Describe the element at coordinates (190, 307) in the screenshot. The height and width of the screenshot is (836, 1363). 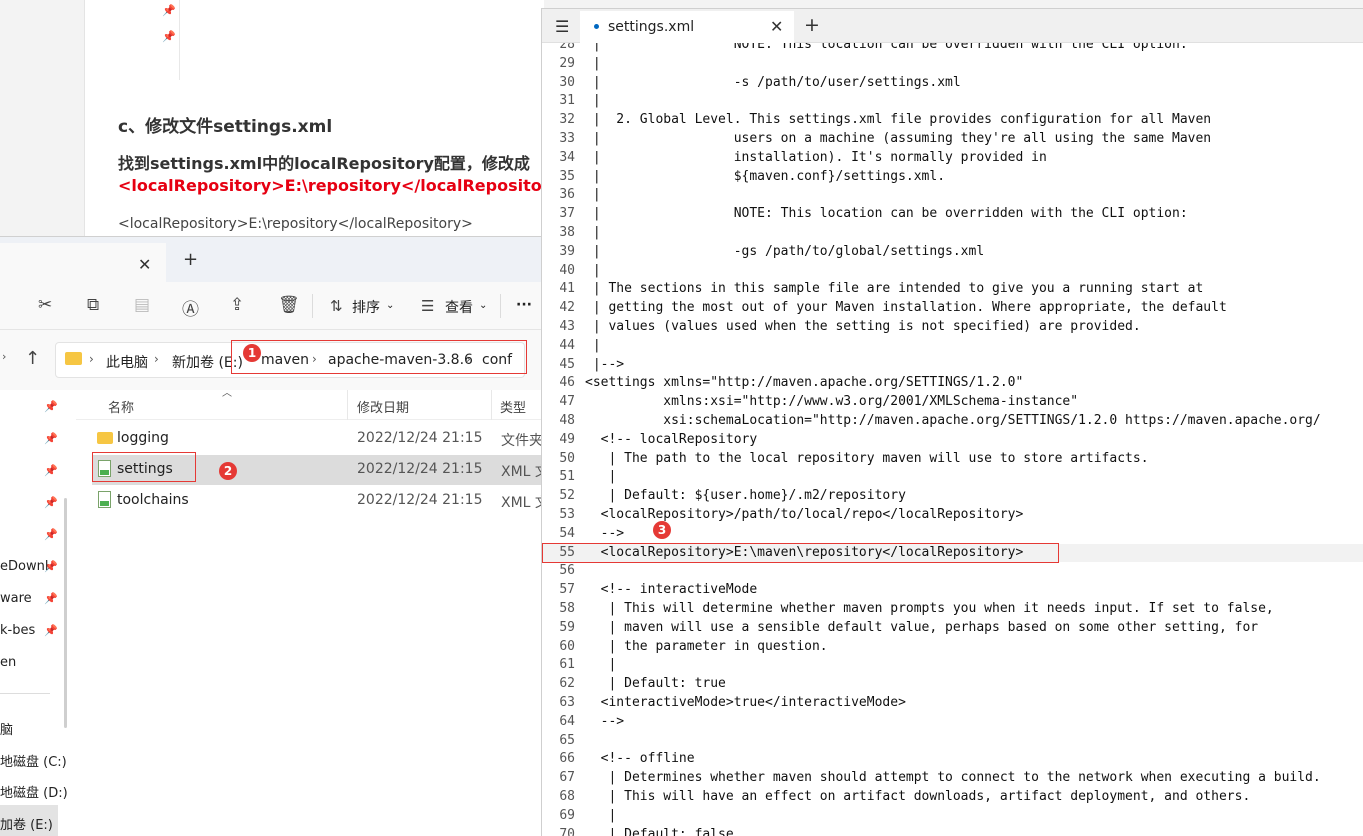
I see `rename-icon: Ⓐ` at that location.